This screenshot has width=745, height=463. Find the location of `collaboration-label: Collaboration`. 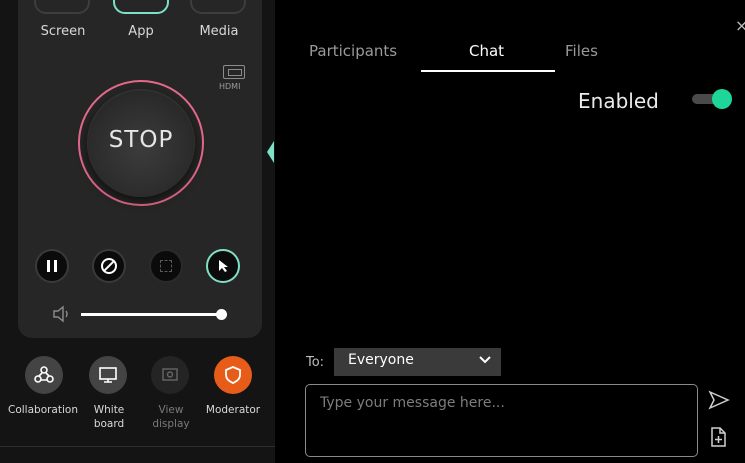

collaboration-label: Collaboration is located at coordinates (43, 410).